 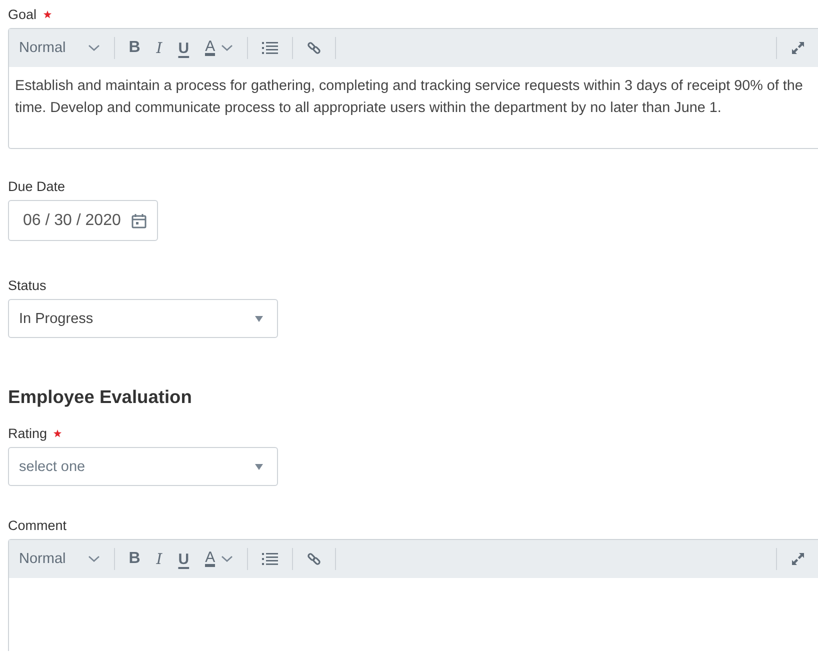 What do you see at coordinates (83, 220) in the screenshot?
I see `date-field: 06 / 30 / 2020` at bounding box center [83, 220].